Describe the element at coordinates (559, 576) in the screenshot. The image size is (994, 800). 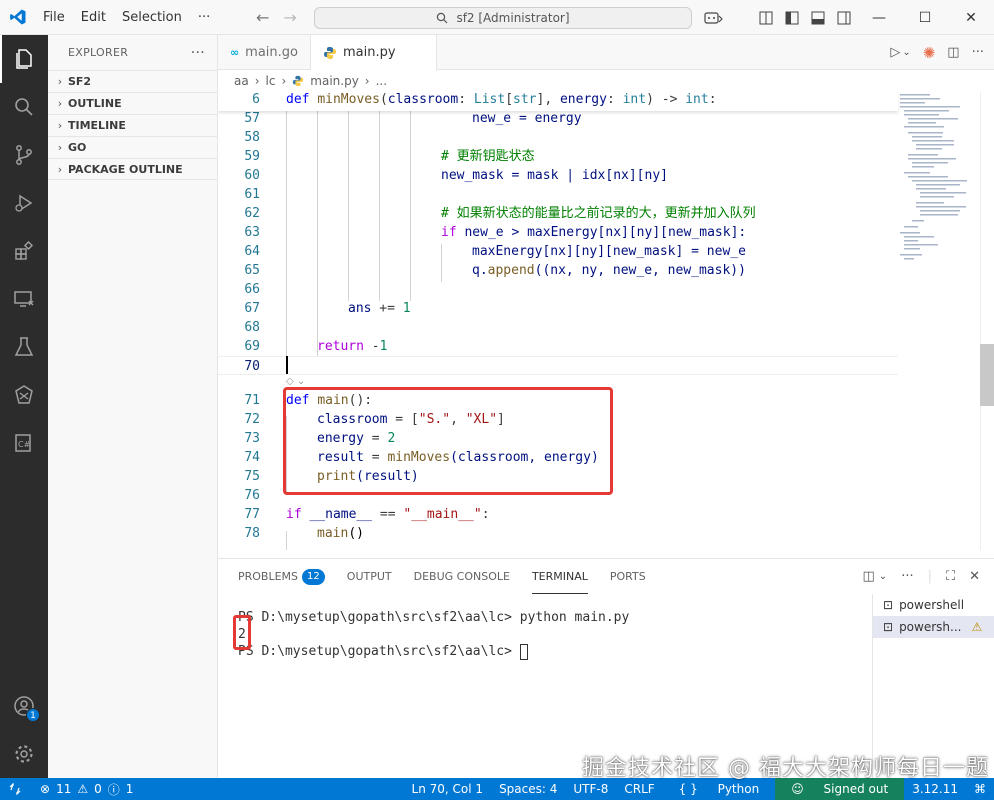
I see `tab-terminal: TERMINAL` at that location.